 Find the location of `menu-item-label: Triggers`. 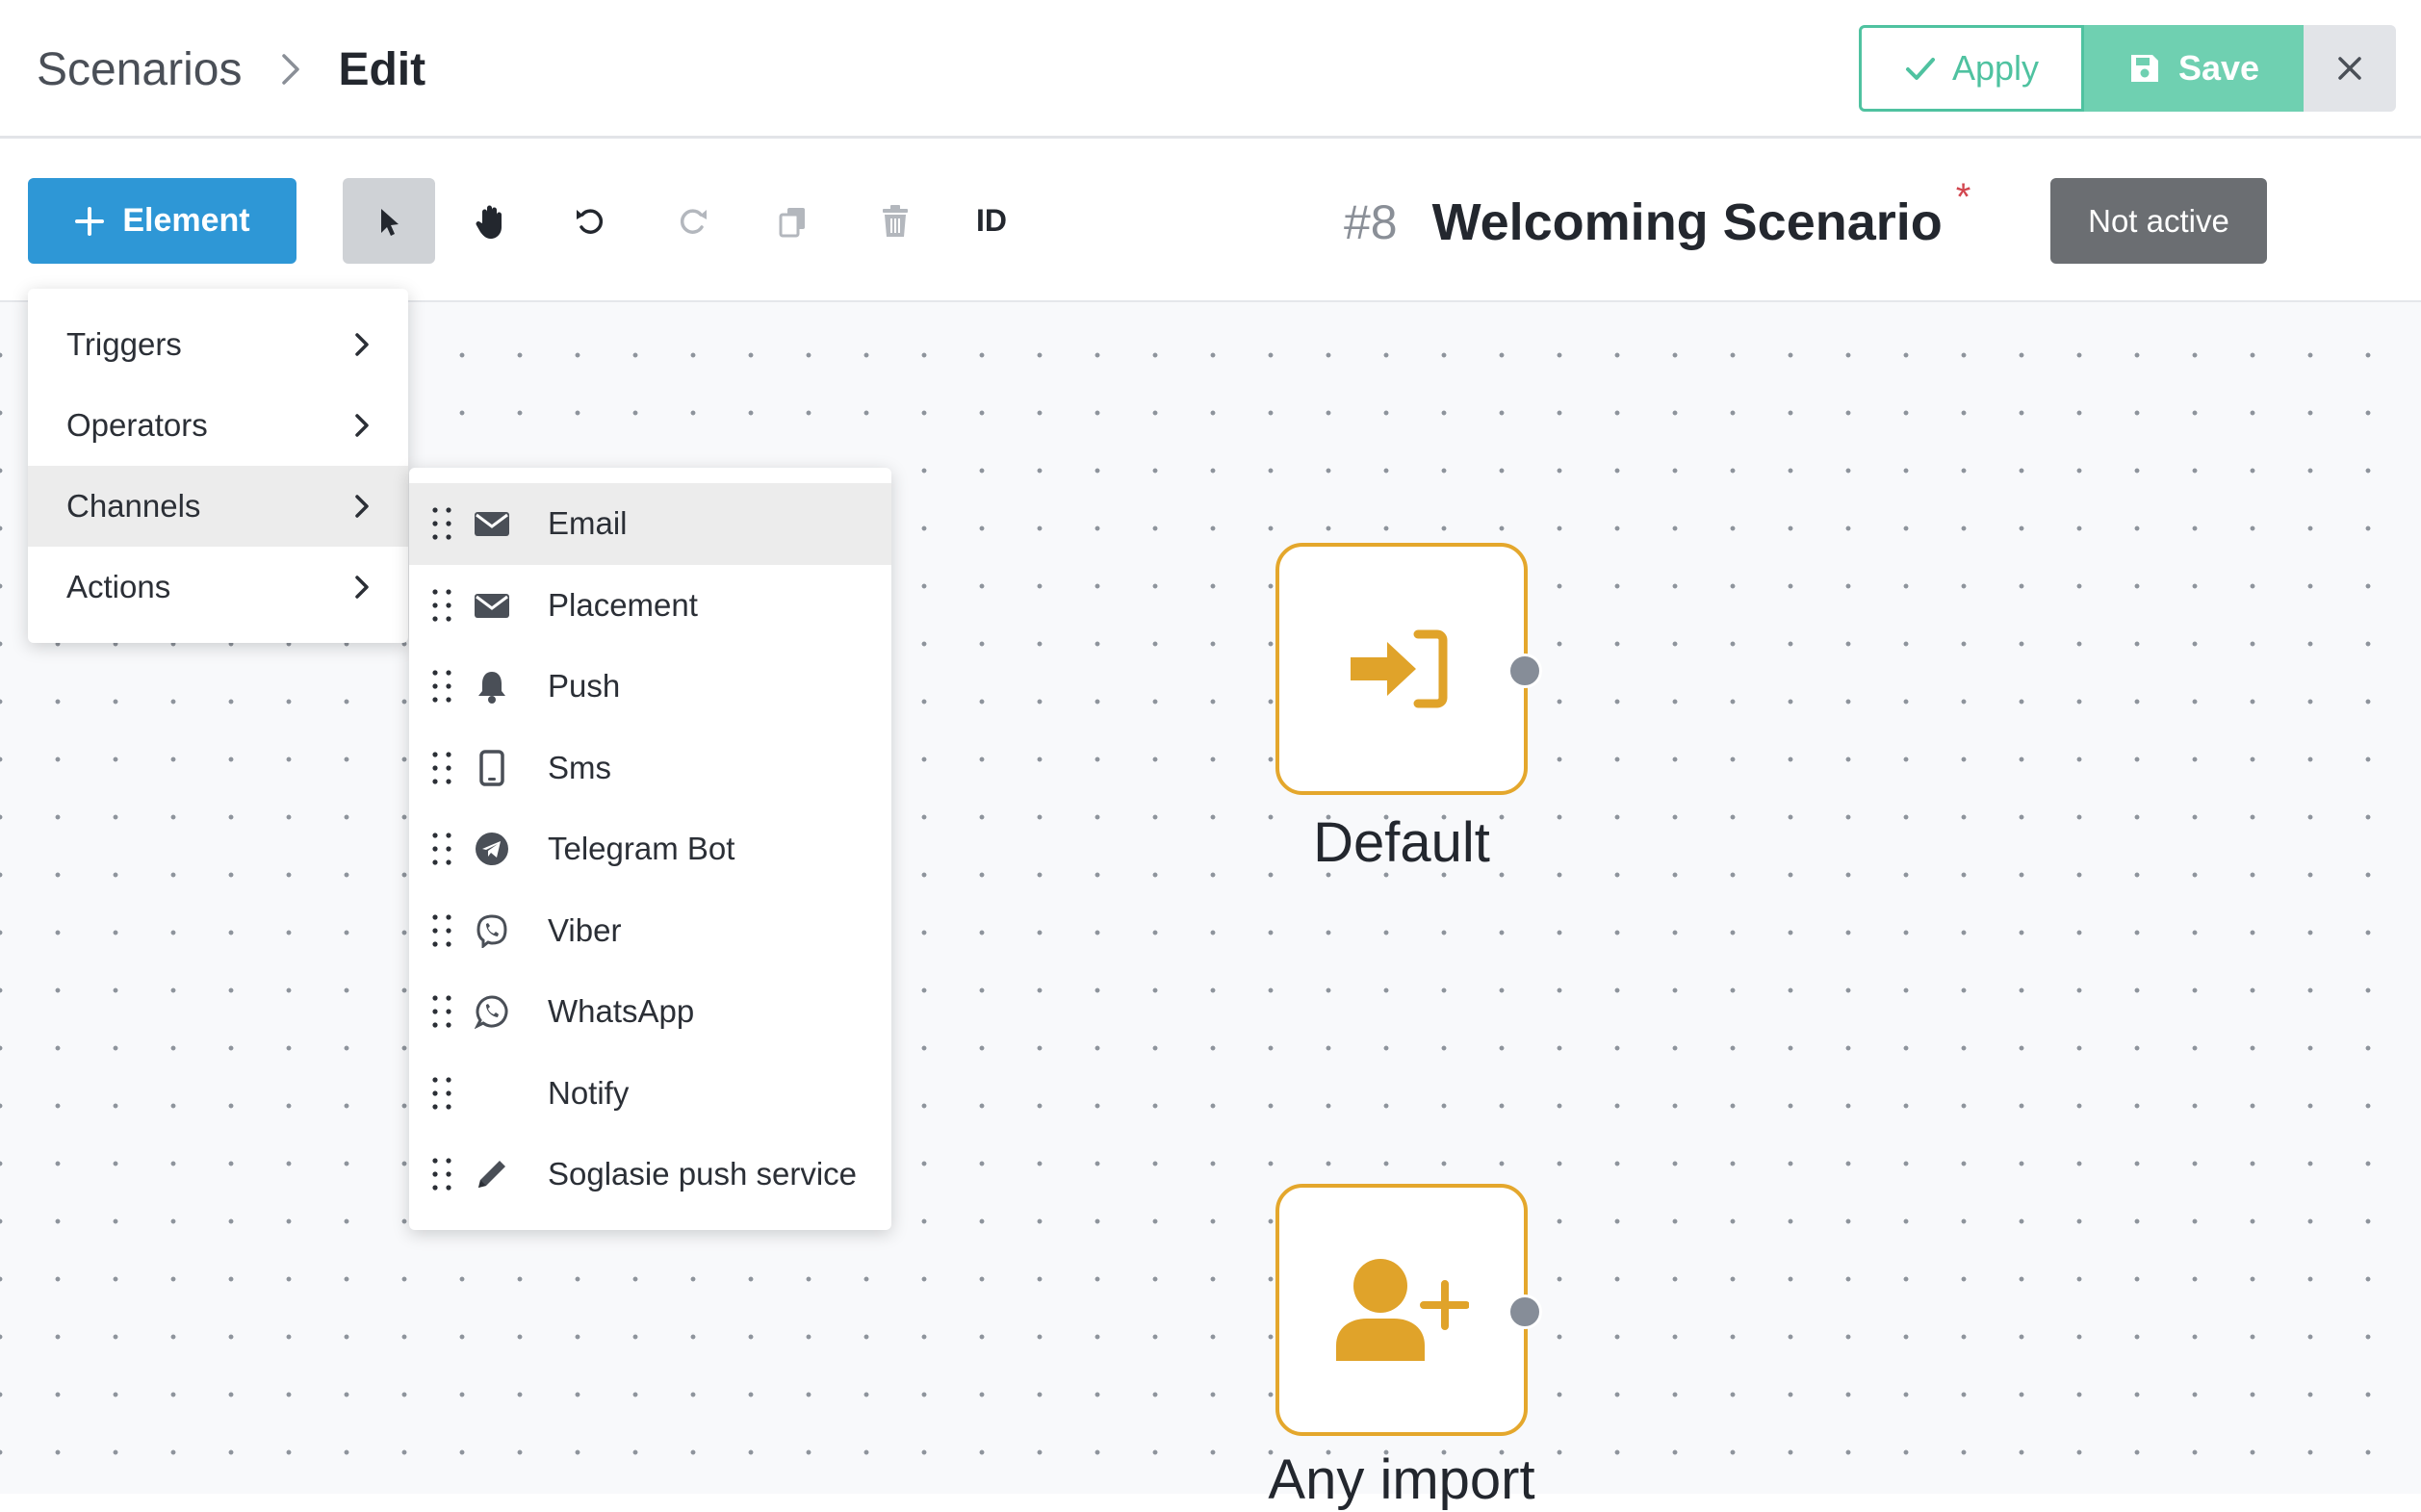

menu-item-label: Triggers is located at coordinates (124, 344).